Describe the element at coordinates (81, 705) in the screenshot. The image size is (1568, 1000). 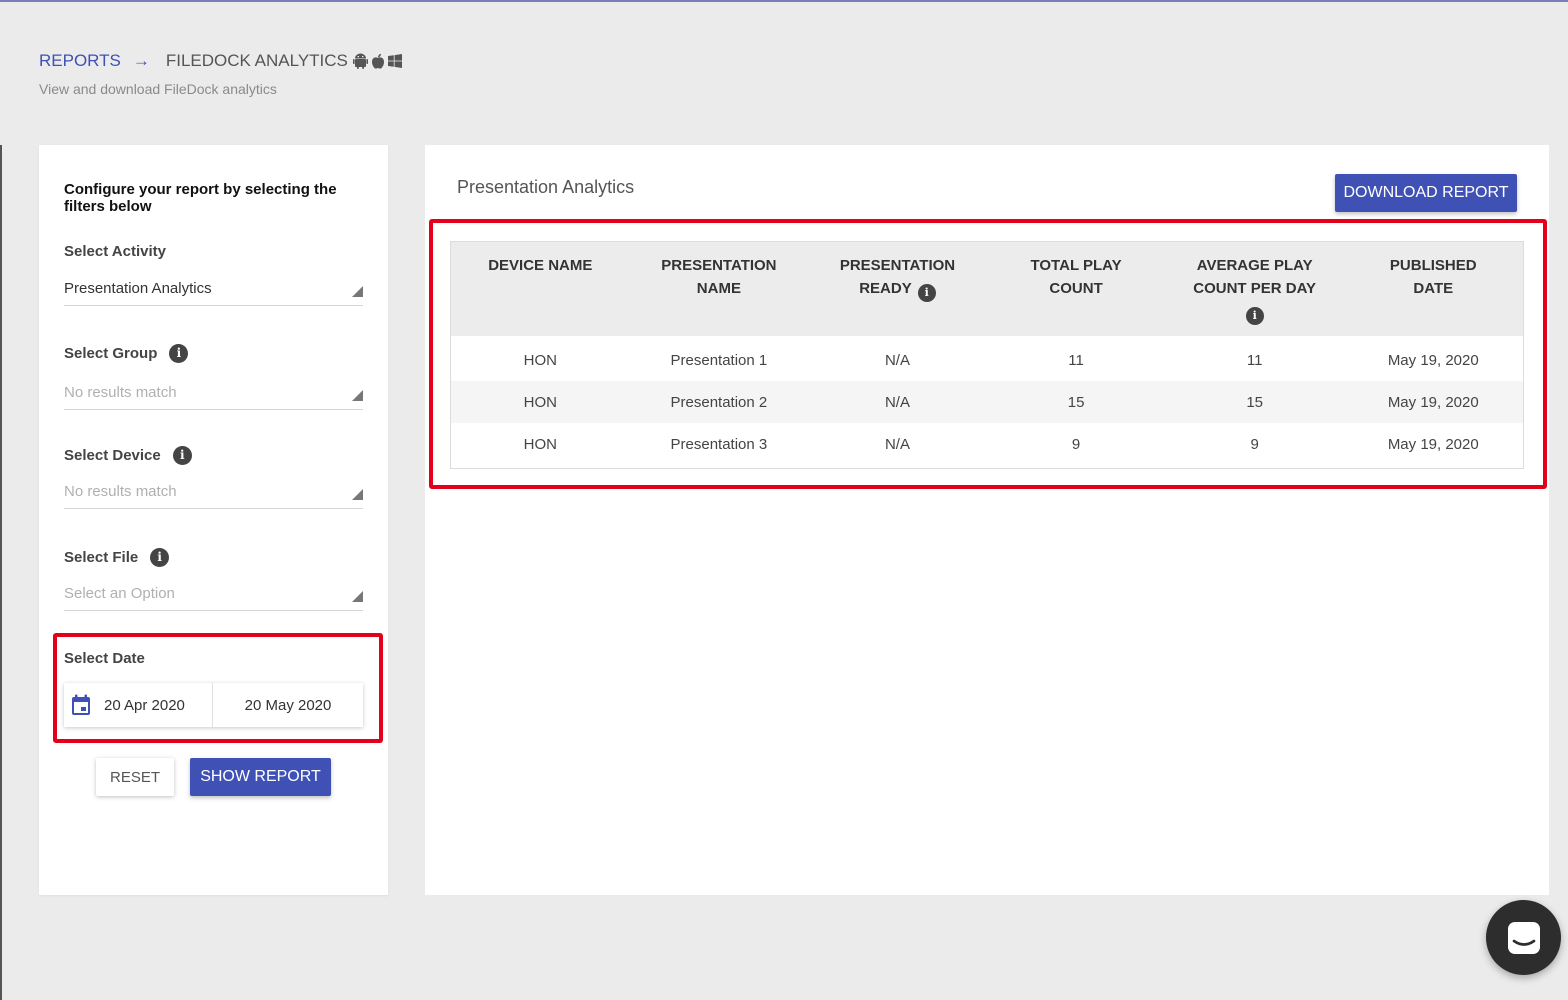
I see `calendar-icon` at that location.